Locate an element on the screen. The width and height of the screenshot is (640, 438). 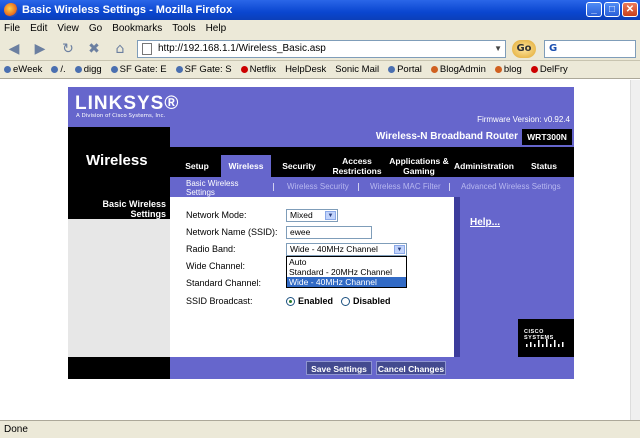
url-text: http://192.168.1.1/Wireless_Basic.asp is located at coordinates (242, 48).